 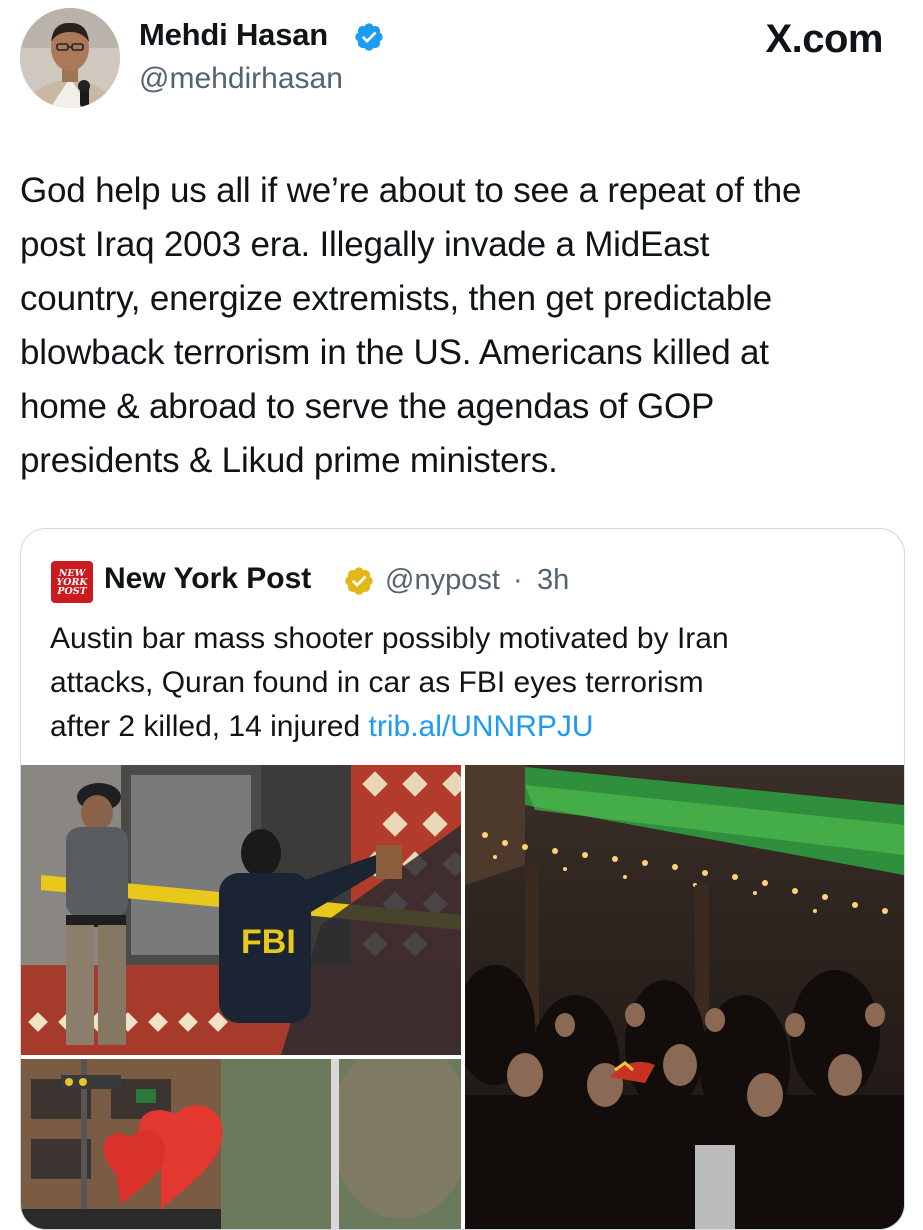 What do you see at coordinates (241, 910) in the screenshot?
I see `photo-fbi-agents: FBI` at bounding box center [241, 910].